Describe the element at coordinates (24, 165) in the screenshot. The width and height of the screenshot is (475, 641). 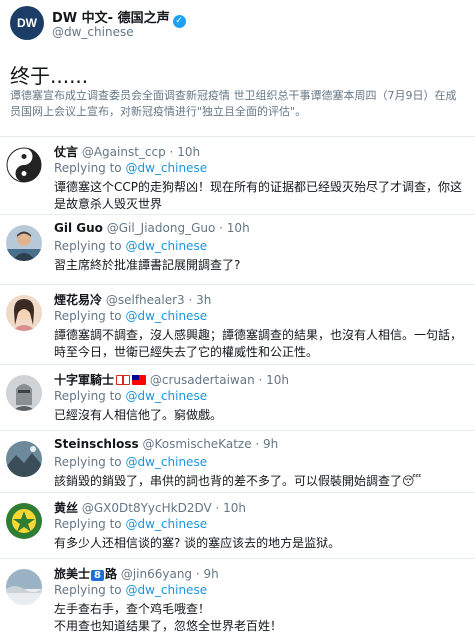
I see `yin-yang-avatar` at that location.